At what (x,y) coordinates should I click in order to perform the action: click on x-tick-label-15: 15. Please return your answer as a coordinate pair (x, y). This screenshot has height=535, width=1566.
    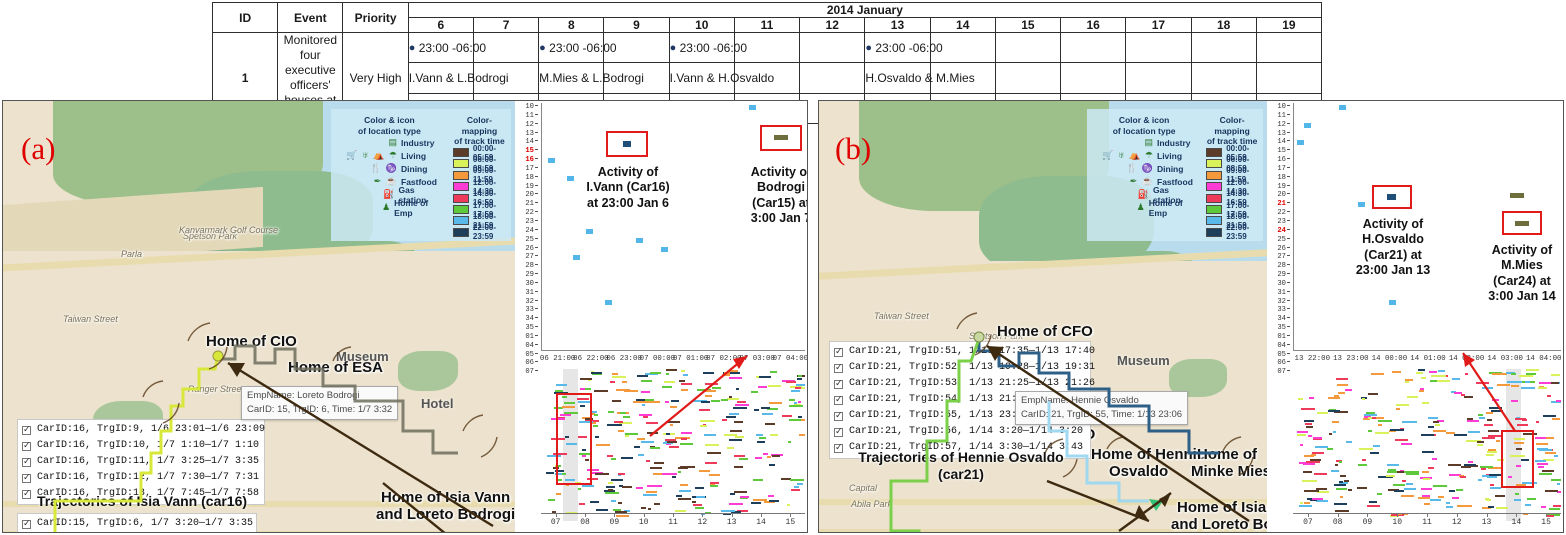
    Looking at the image, I should click on (1546, 522).